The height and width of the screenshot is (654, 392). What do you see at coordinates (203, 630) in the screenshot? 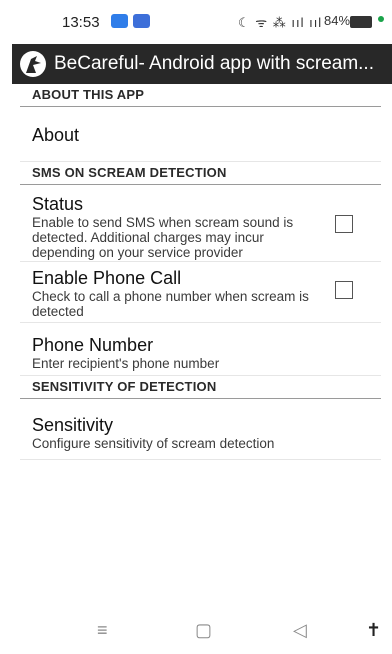
I see `home-button: ▢` at bounding box center [203, 630].